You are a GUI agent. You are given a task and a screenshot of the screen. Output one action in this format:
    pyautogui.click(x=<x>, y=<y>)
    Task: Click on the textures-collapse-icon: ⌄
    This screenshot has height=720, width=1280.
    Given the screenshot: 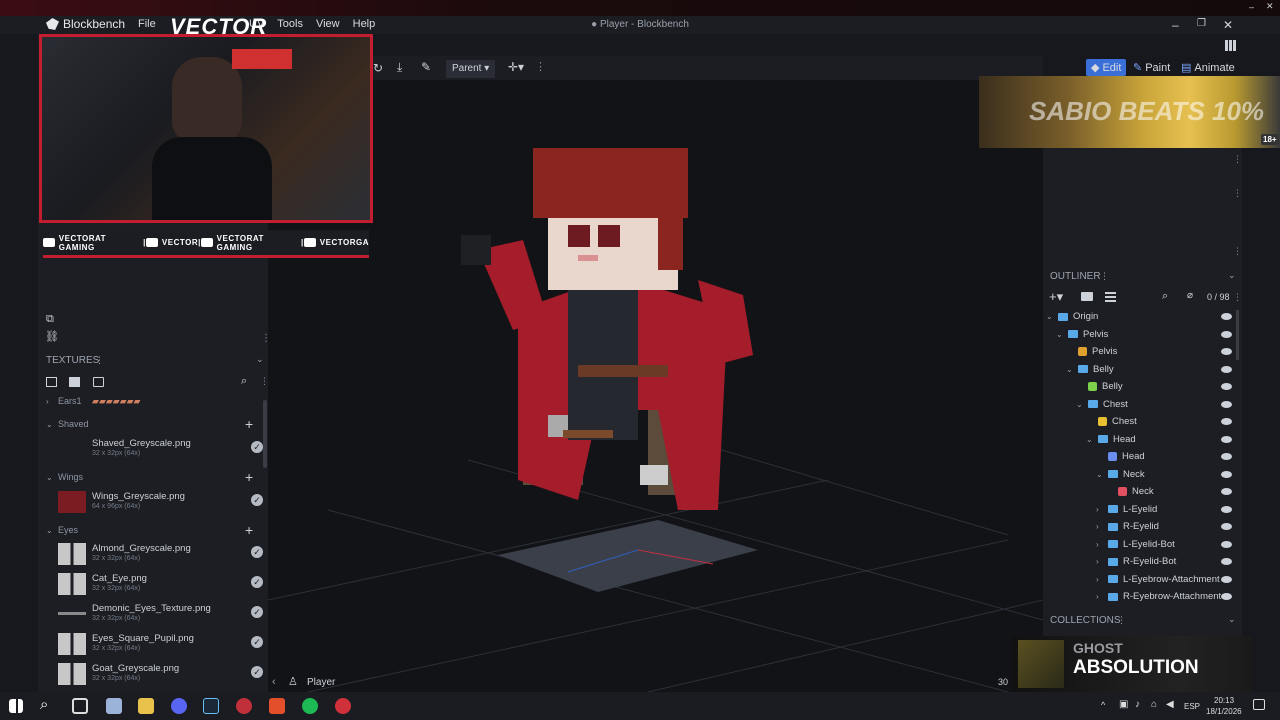 What is the action you would take?
    pyautogui.click(x=260, y=359)
    